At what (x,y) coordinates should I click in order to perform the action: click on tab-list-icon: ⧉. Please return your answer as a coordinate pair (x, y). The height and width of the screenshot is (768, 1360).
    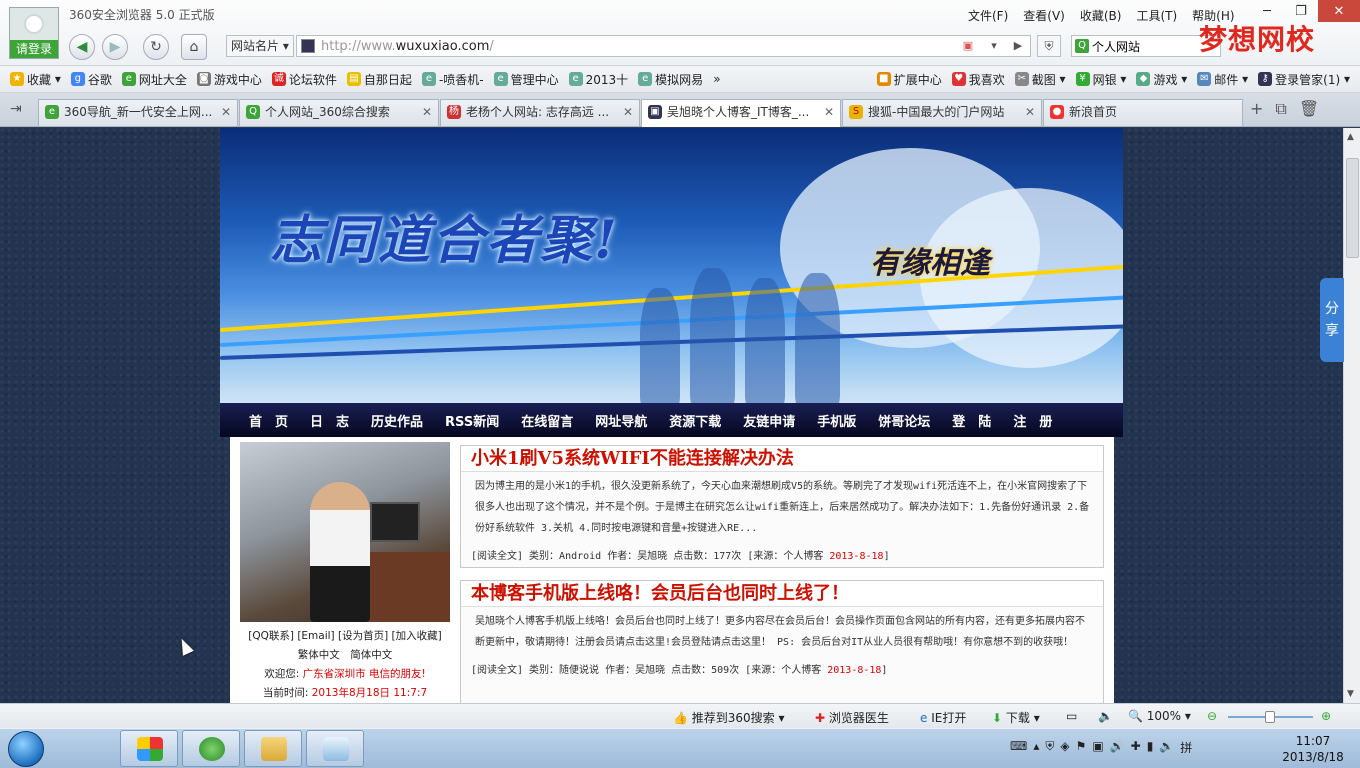
    Looking at the image, I should click on (1280, 109).